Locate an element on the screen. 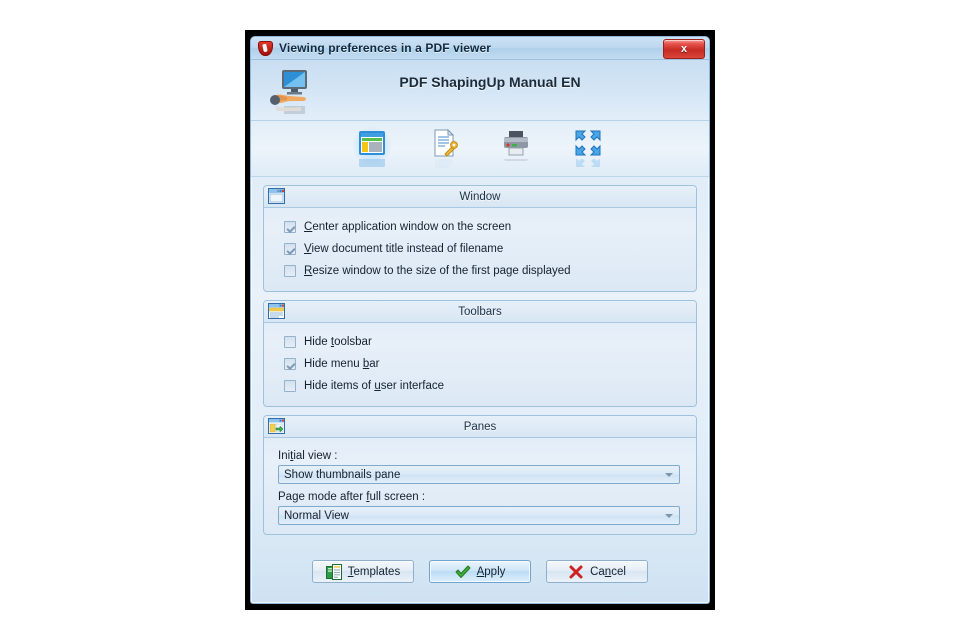 This screenshot has height=639, width=960. toolbar-button-fullscreen-expand is located at coordinates (588, 149).